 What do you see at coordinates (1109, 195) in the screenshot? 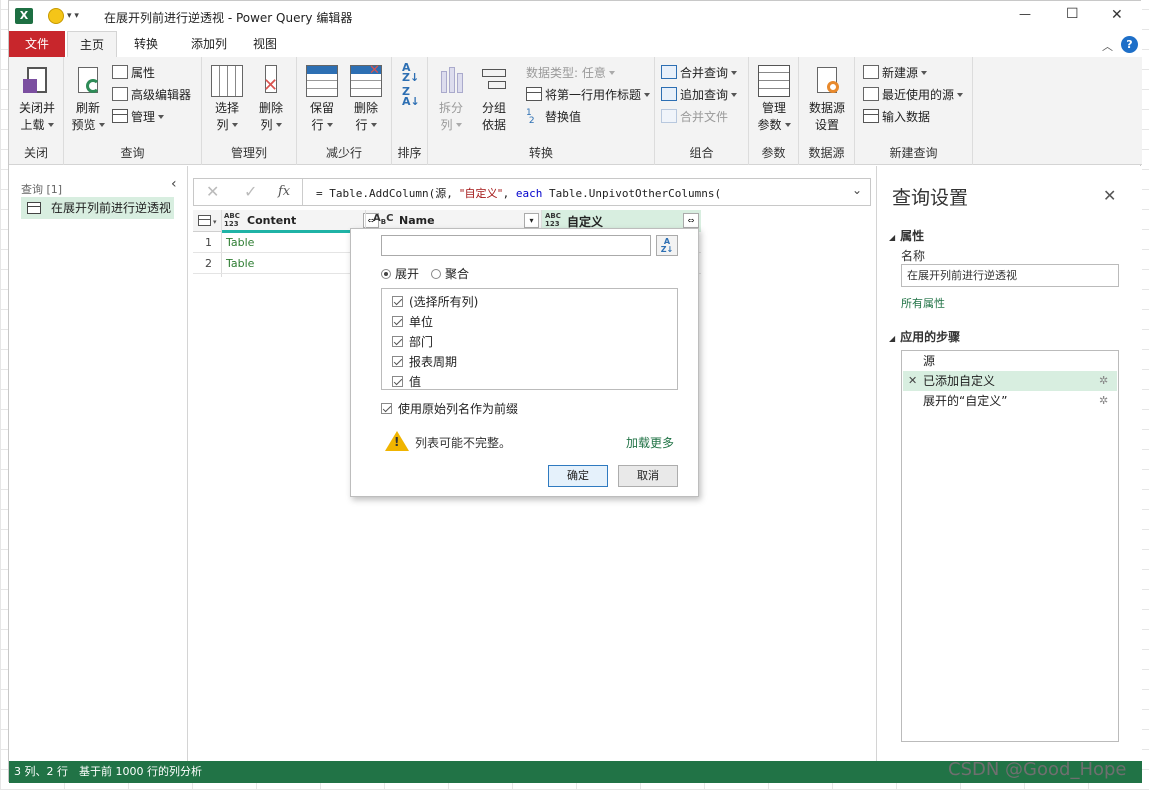
I see `close-settings-icon: ✕` at bounding box center [1109, 195].